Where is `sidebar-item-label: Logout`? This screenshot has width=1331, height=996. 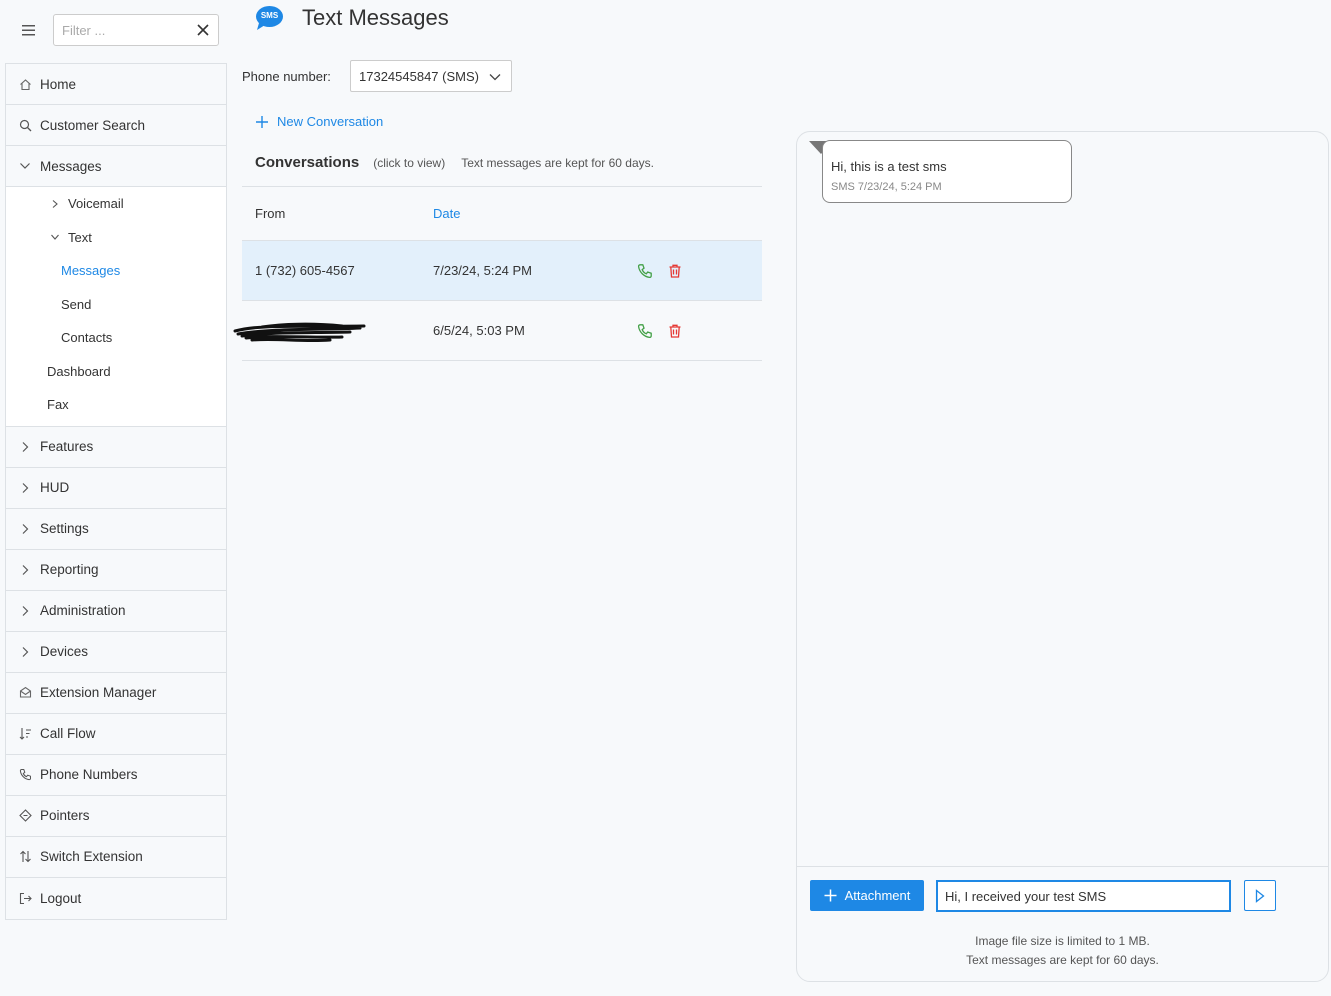
sidebar-item-label: Logout is located at coordinates (61, 898).